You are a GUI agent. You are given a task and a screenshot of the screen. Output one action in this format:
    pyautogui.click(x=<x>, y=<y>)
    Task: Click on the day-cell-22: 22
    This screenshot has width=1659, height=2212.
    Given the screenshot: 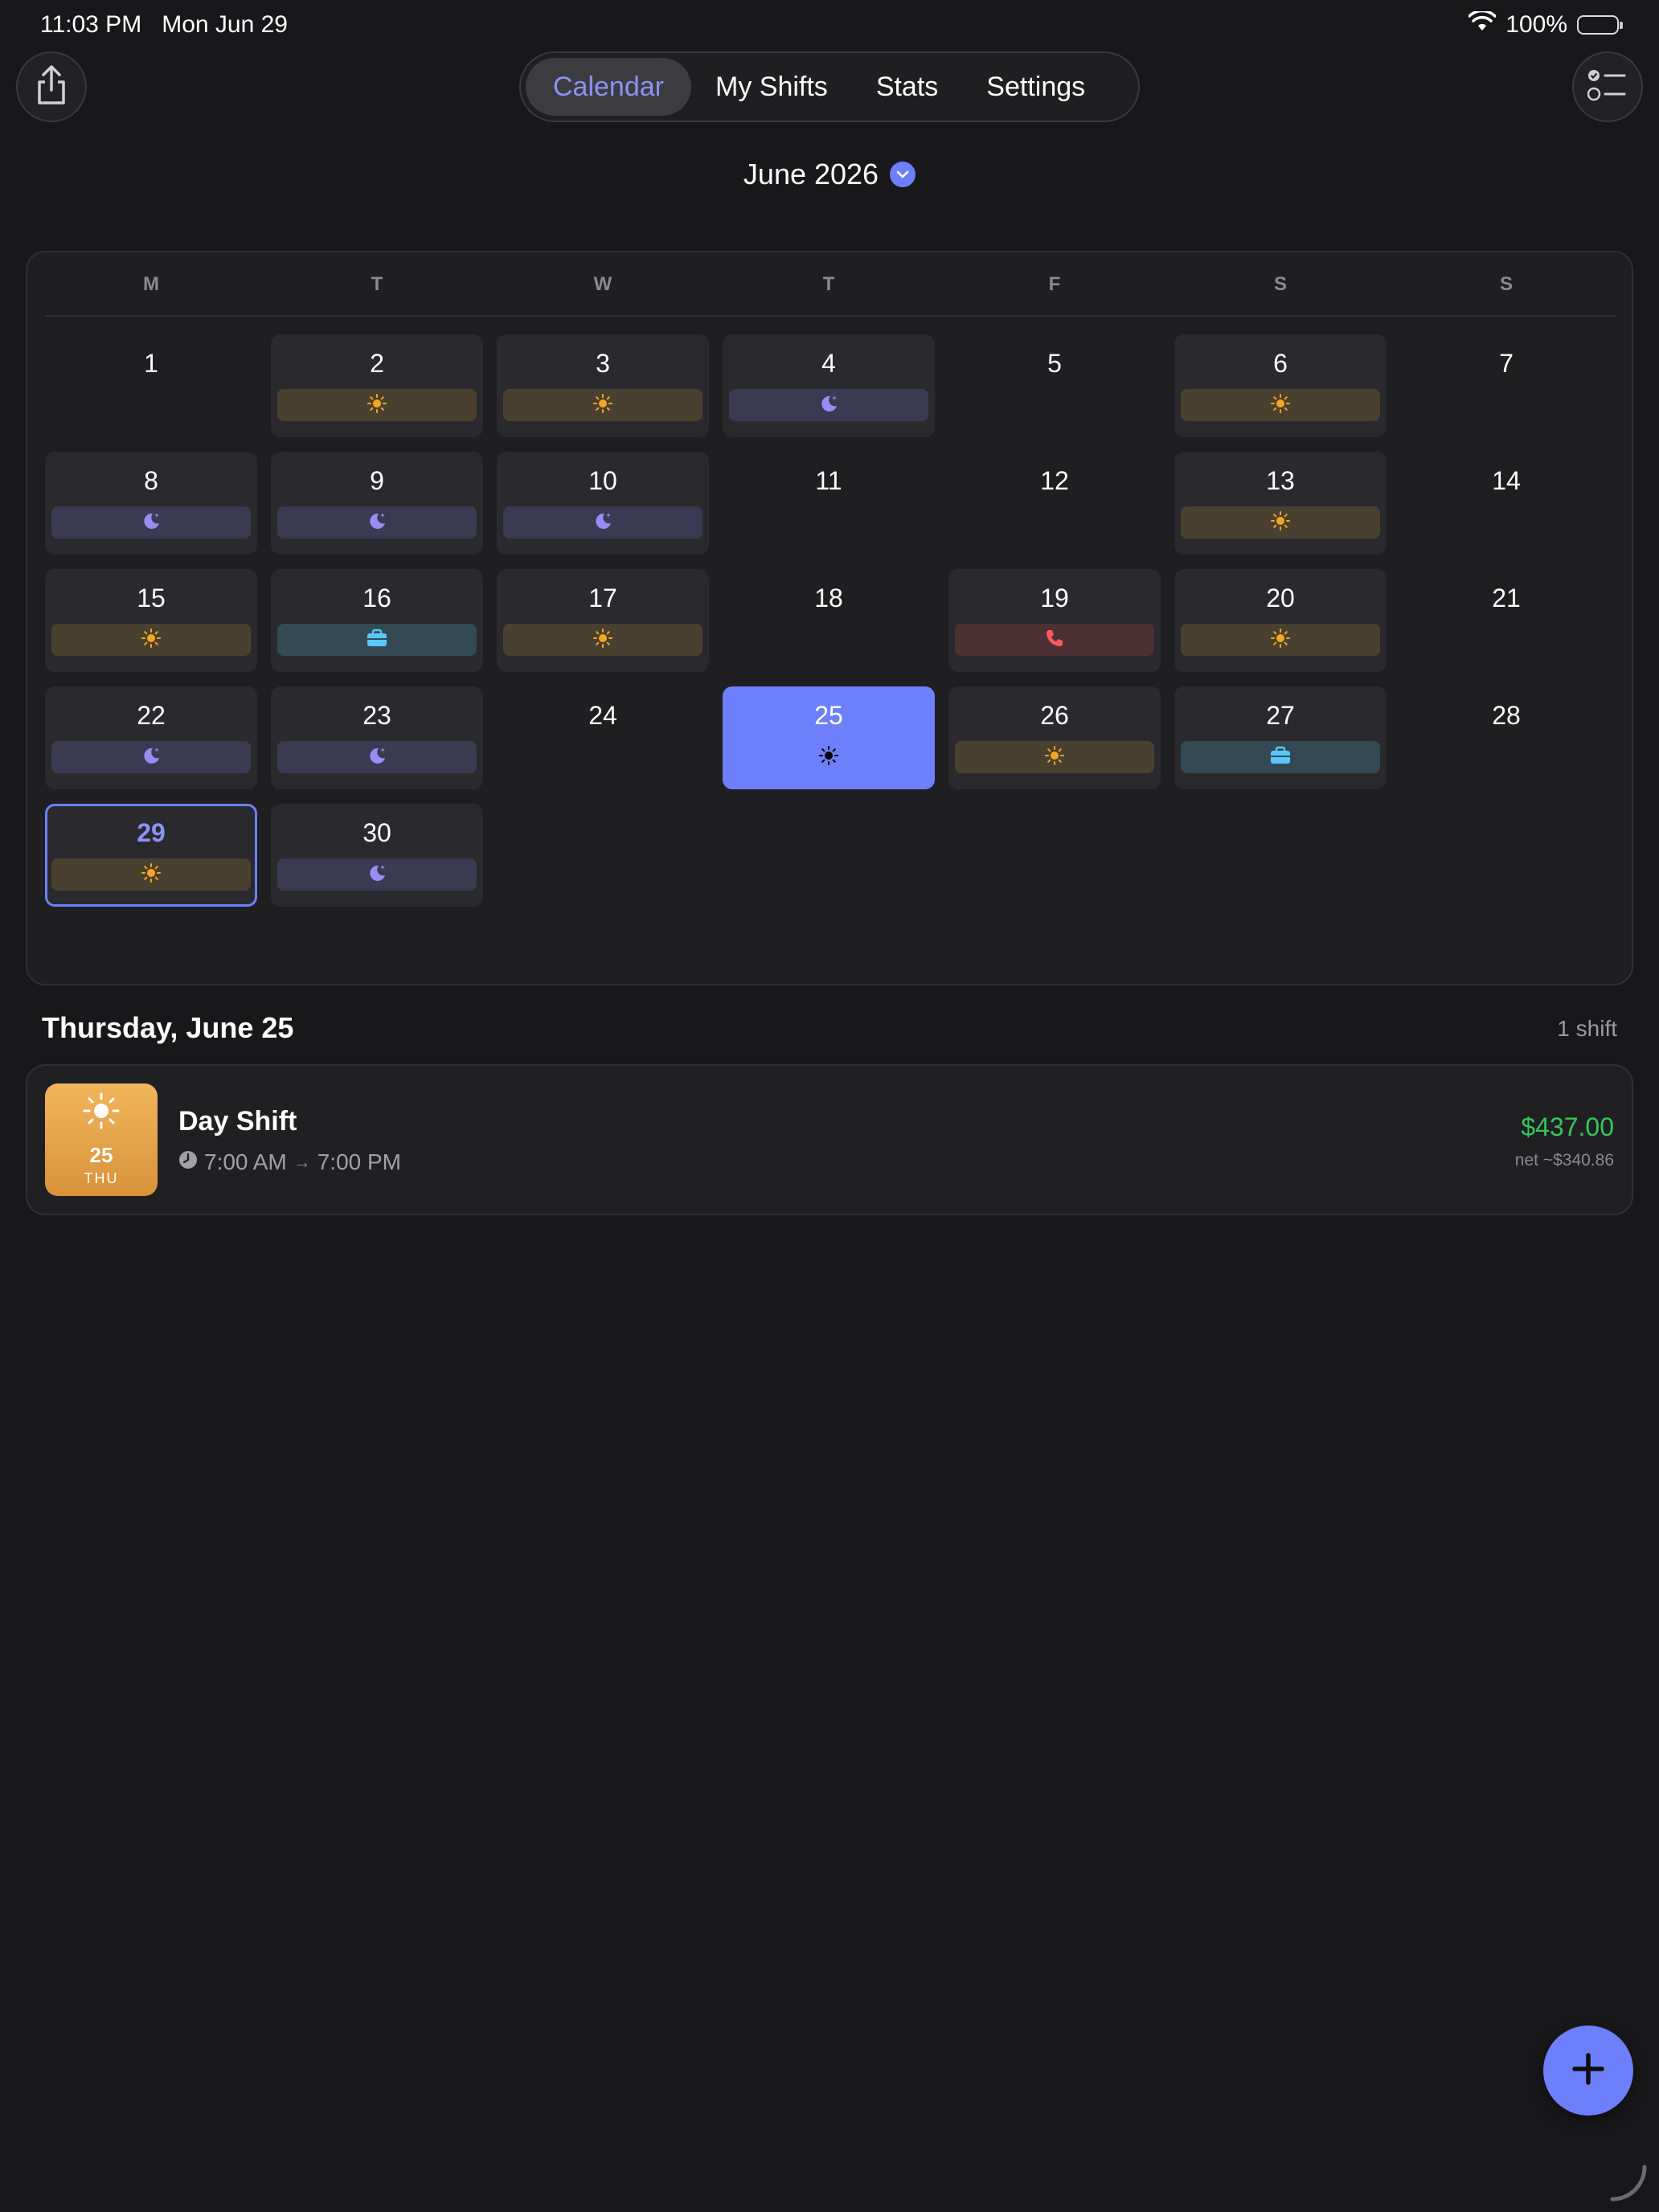 What is the action you would take?
    pyautogui.click(x=151, y=737)
    